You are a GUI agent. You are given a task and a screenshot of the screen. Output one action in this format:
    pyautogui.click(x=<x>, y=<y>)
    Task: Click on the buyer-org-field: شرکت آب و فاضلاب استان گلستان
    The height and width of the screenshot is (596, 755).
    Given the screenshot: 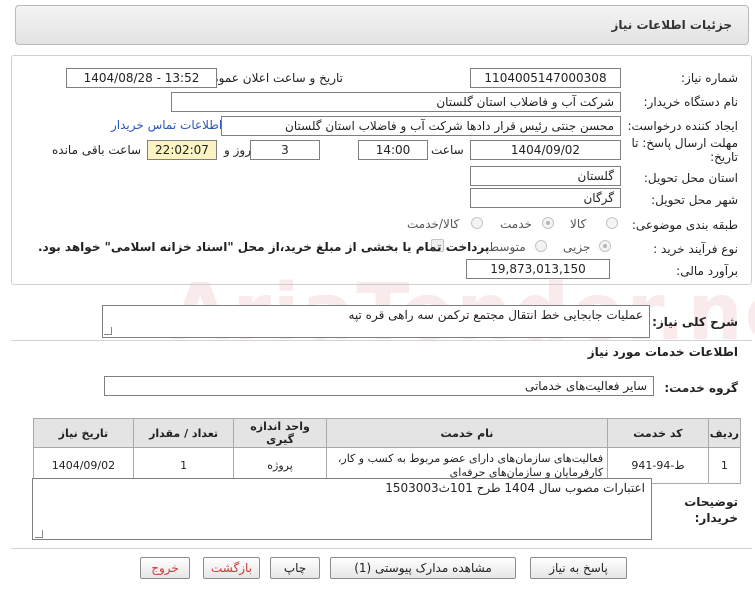 What is the action you would take?
    pyautogui.click(x=396, y=102)
    